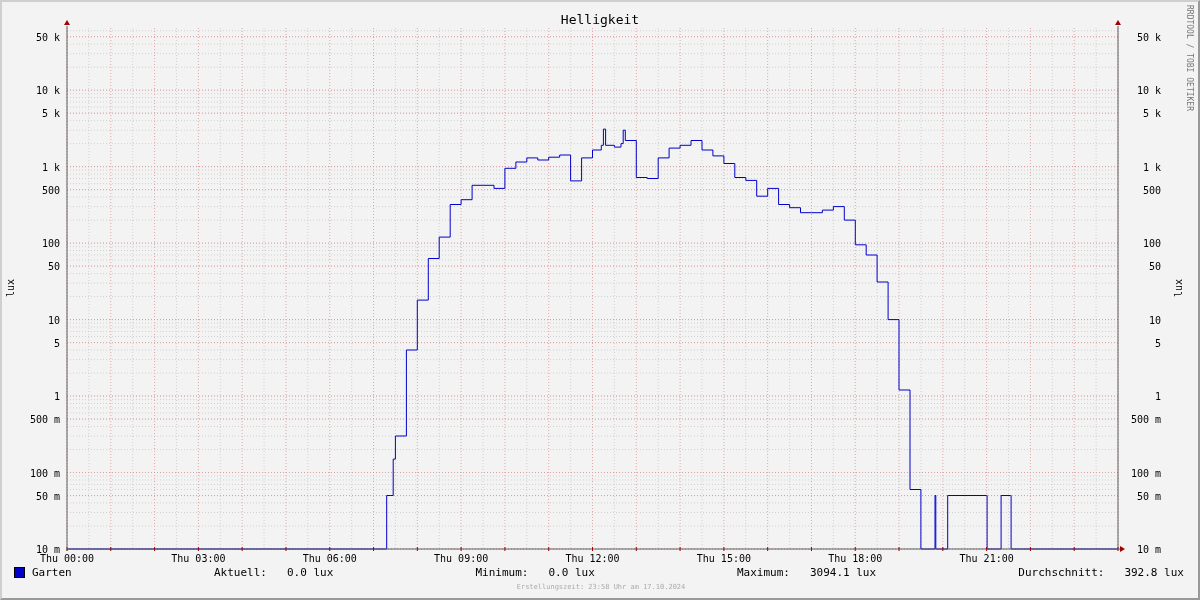 The width and height of the screenshot is (1200, 600). I want to click on stat-label: Durchschnitt:, so click(1061, 572).